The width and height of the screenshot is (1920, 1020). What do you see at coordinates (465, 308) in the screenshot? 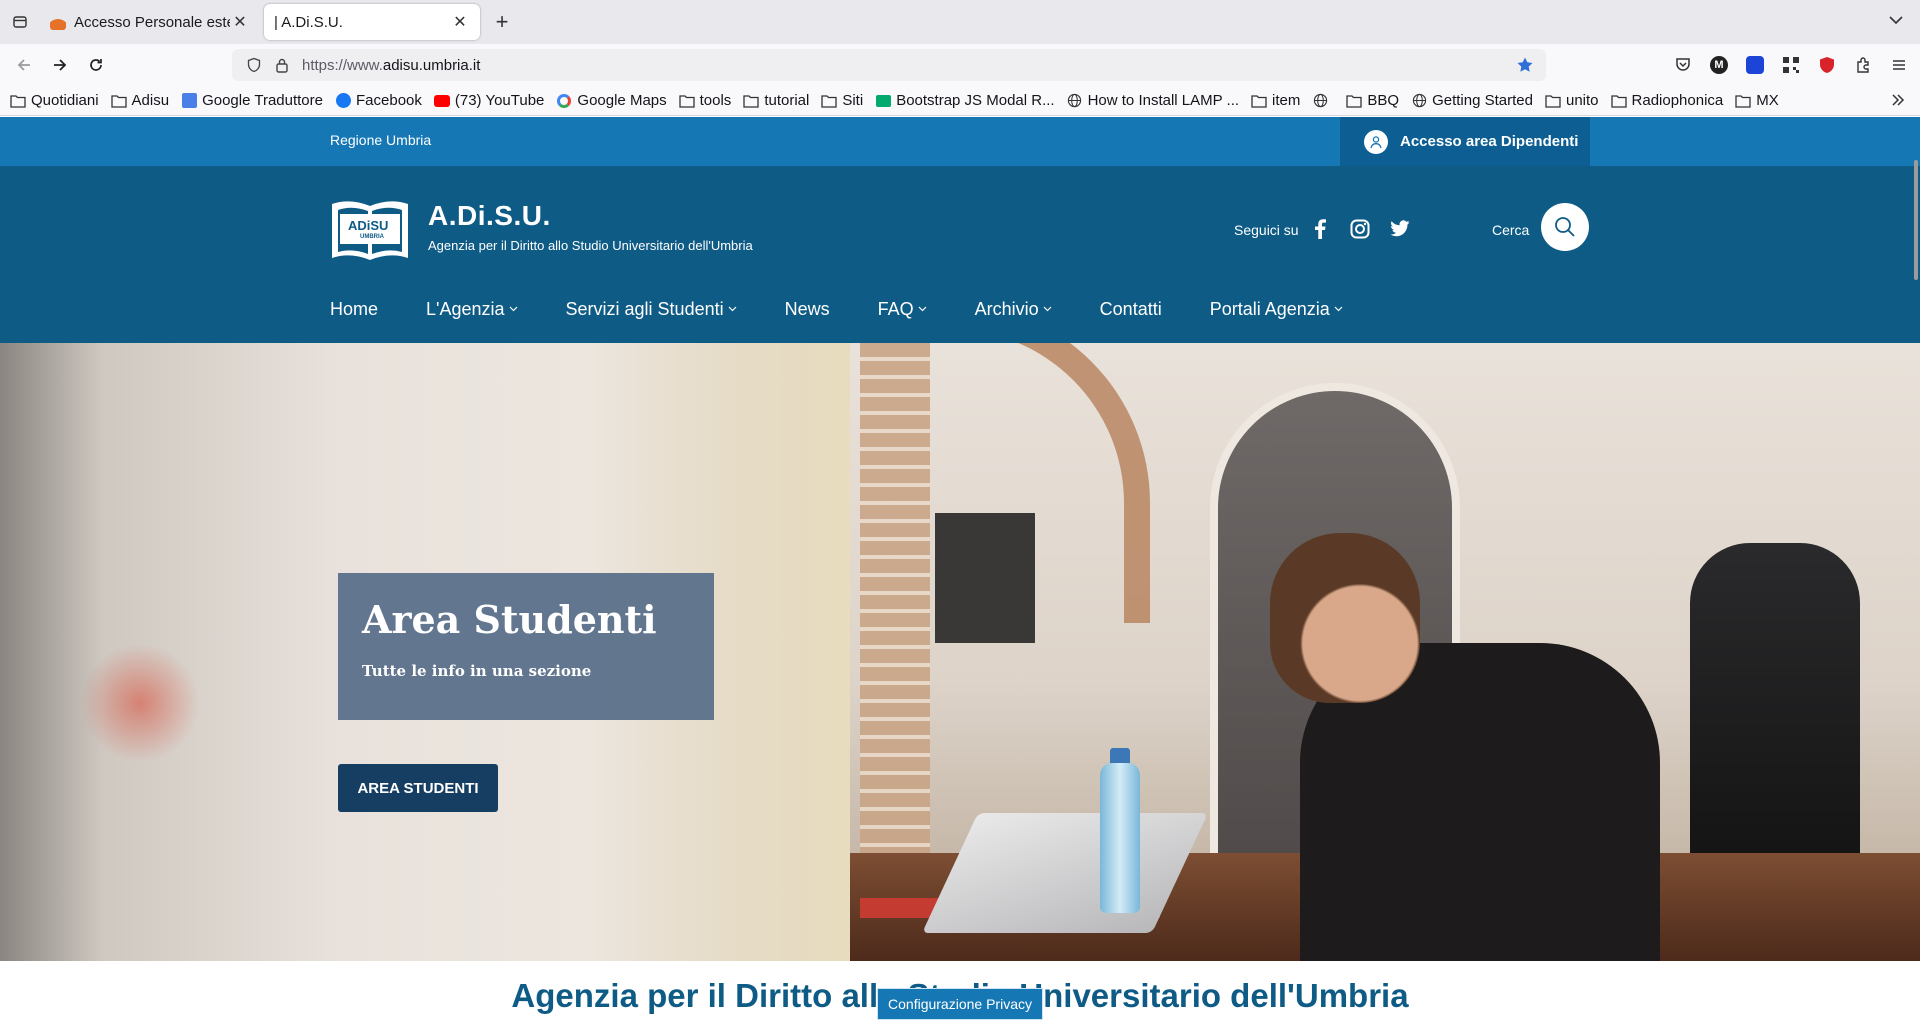
I see `menu-item-label: L'Agenzia` at bounding box center [465, 308].